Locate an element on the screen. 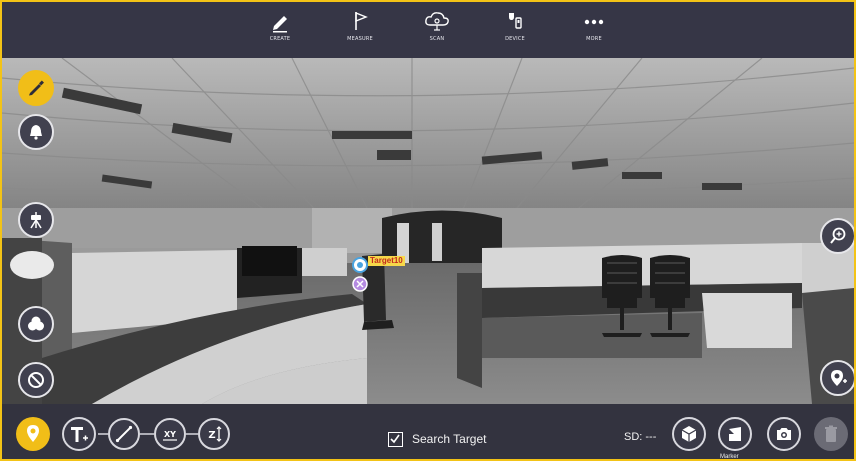  map-pin-plus-icon is located at coordinates (839, 378).